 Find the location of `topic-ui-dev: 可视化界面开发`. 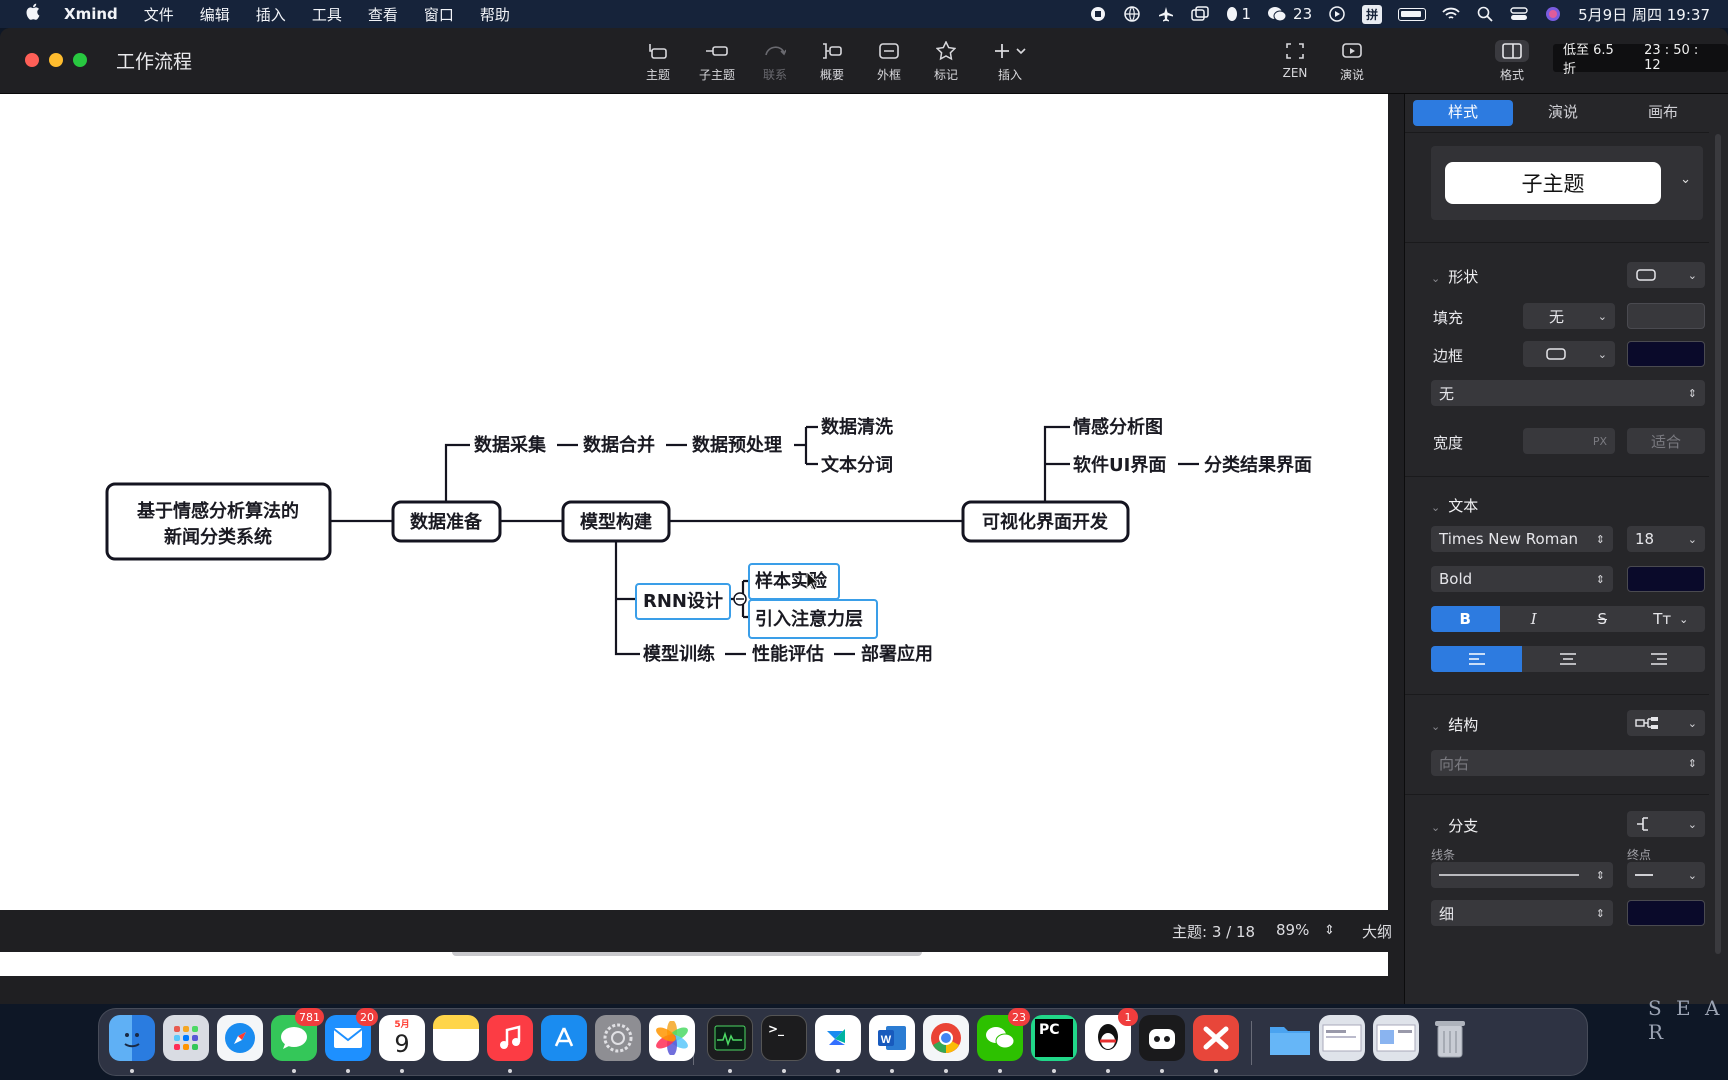

topic-ui-dev: 可视化界面开发 is located at coordinates (1045, 522).